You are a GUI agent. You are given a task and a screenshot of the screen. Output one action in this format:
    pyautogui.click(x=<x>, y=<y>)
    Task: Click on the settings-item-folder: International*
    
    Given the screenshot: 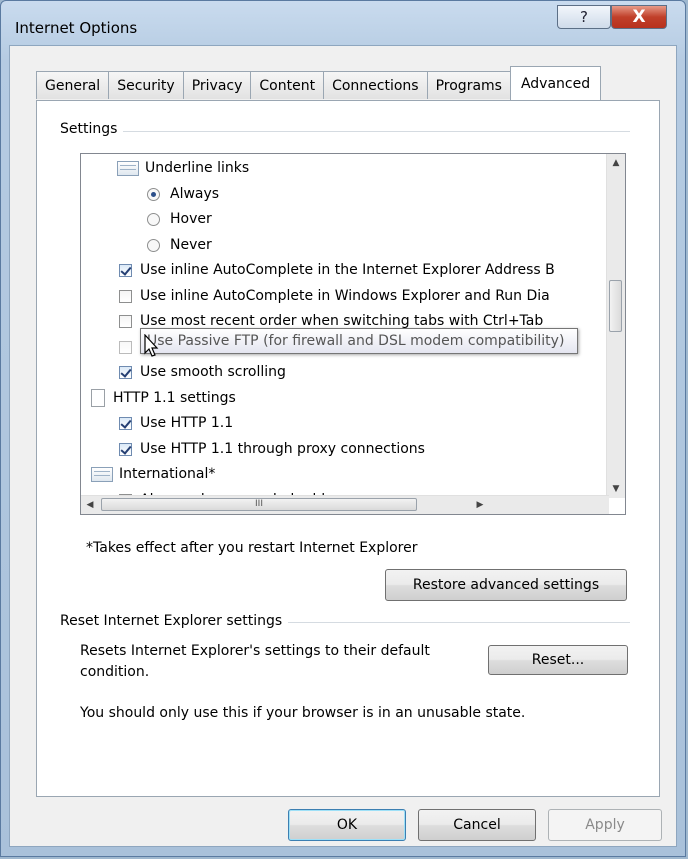 What is the action you would take?
    pyautogui.click(x=153, y=474)
    